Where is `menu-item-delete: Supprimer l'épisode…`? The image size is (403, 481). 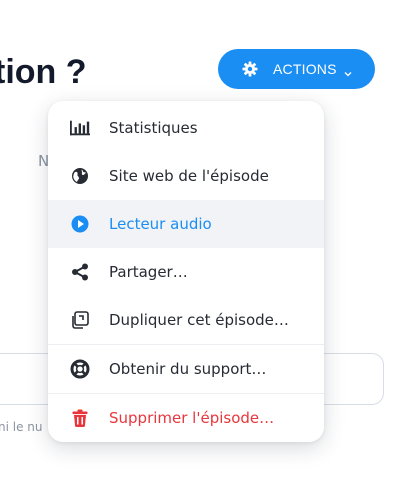
menu-item-delete: Supprimer l'épisode… is located at coordinates (186, 418).